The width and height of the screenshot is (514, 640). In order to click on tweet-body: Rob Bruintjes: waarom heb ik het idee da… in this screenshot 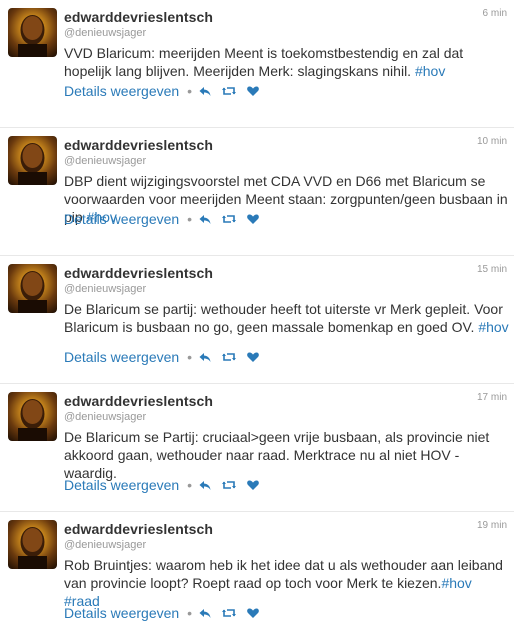, I will do `click(283, 574)`.